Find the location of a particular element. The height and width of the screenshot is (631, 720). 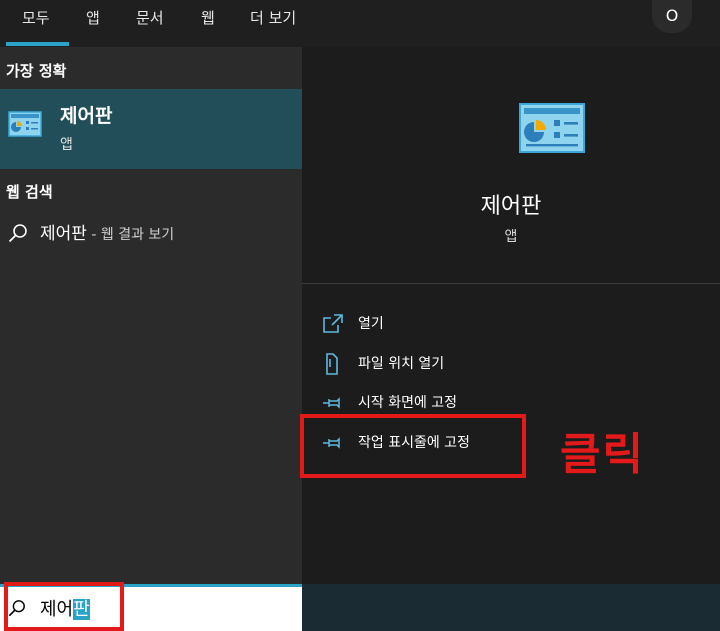

web-search-heading: 웹 검색 is located at coordinates (29, 192).